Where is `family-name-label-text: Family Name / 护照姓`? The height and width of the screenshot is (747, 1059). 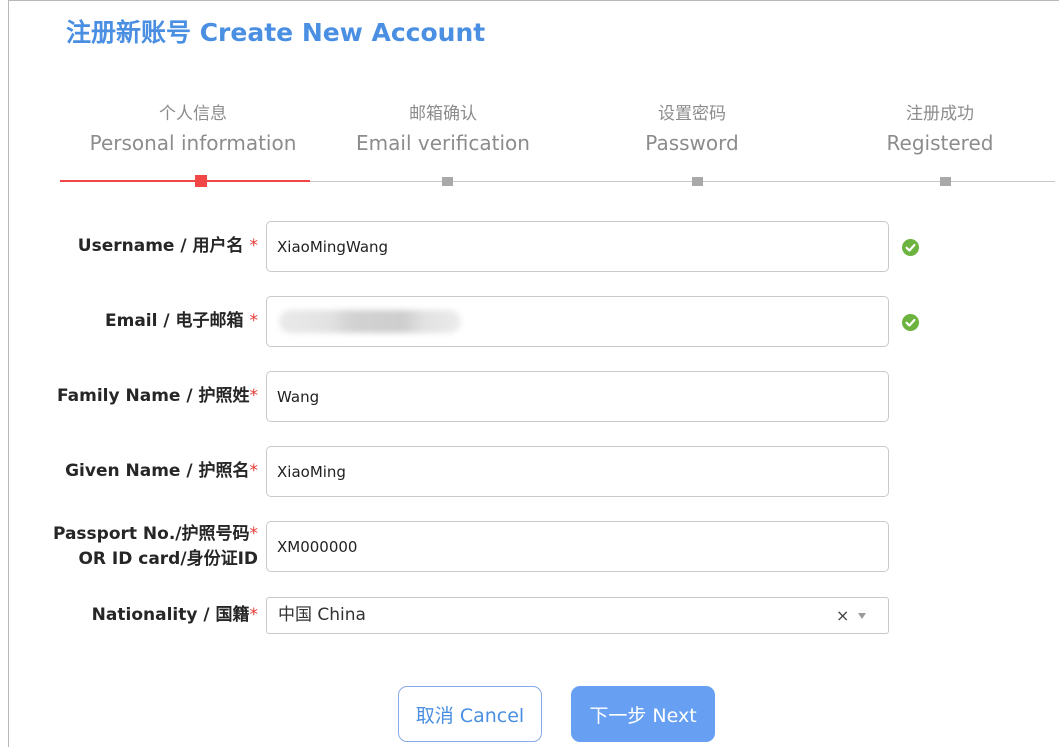 family-name-label-text: Family Name / 护照姓 is located at coordinates (153, 396).